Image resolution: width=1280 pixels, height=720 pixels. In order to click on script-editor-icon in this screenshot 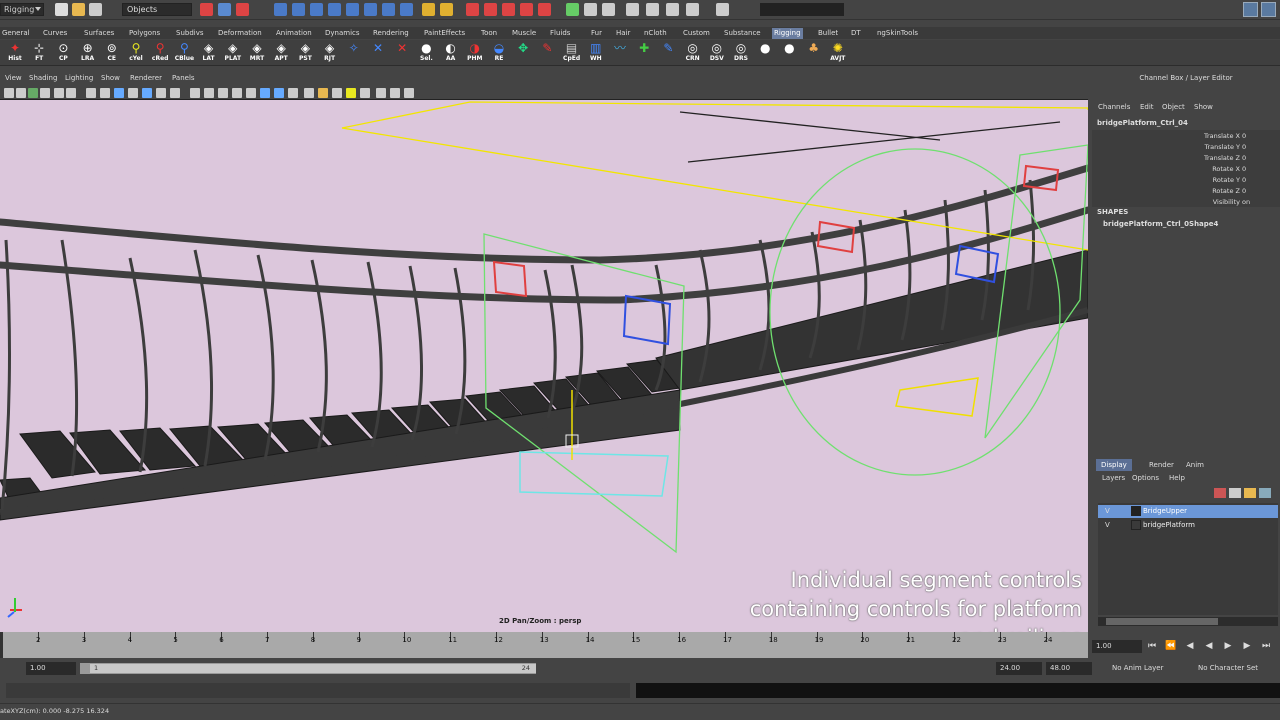, I will do `click(722, 9)`.